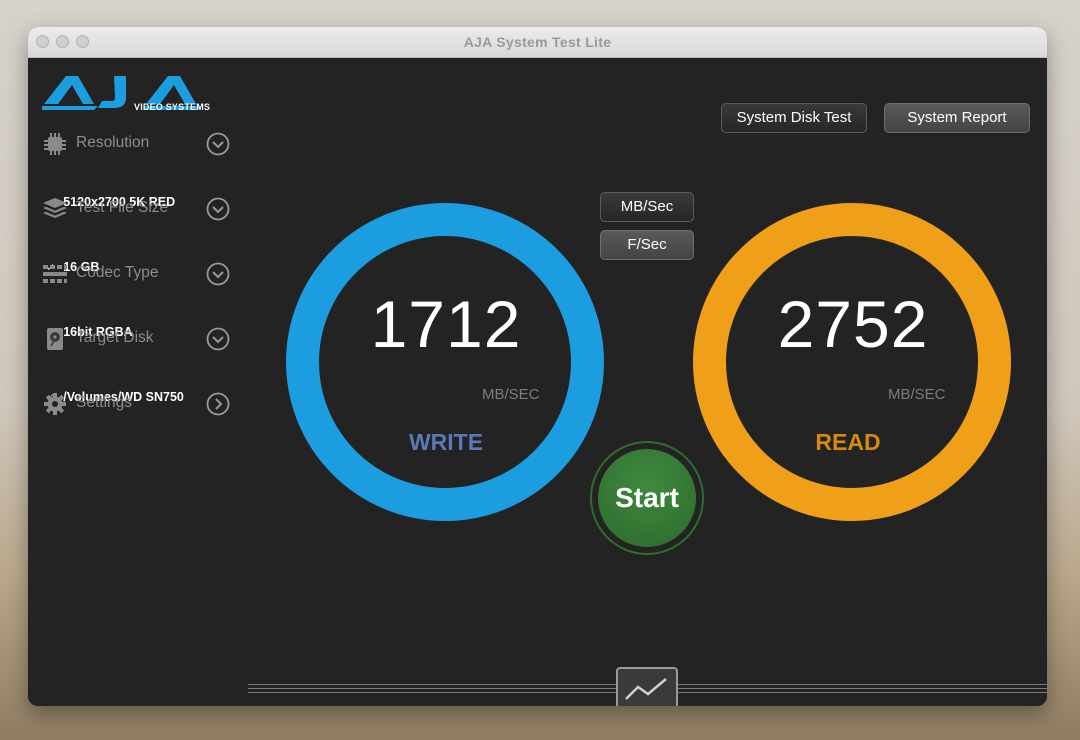  I want to click on sidebar-item-resolution: Resolution, so click(137, 144).